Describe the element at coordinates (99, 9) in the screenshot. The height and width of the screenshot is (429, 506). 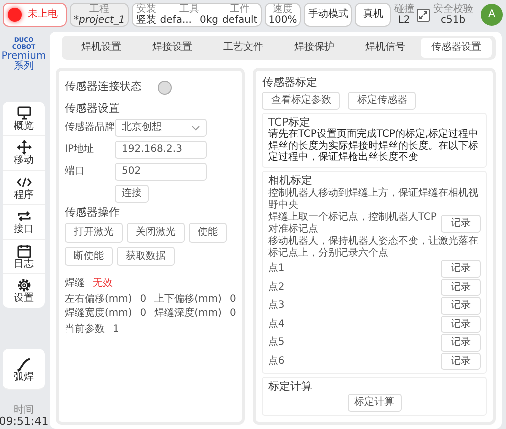
I see `project-selector-label: 工程` at that location.